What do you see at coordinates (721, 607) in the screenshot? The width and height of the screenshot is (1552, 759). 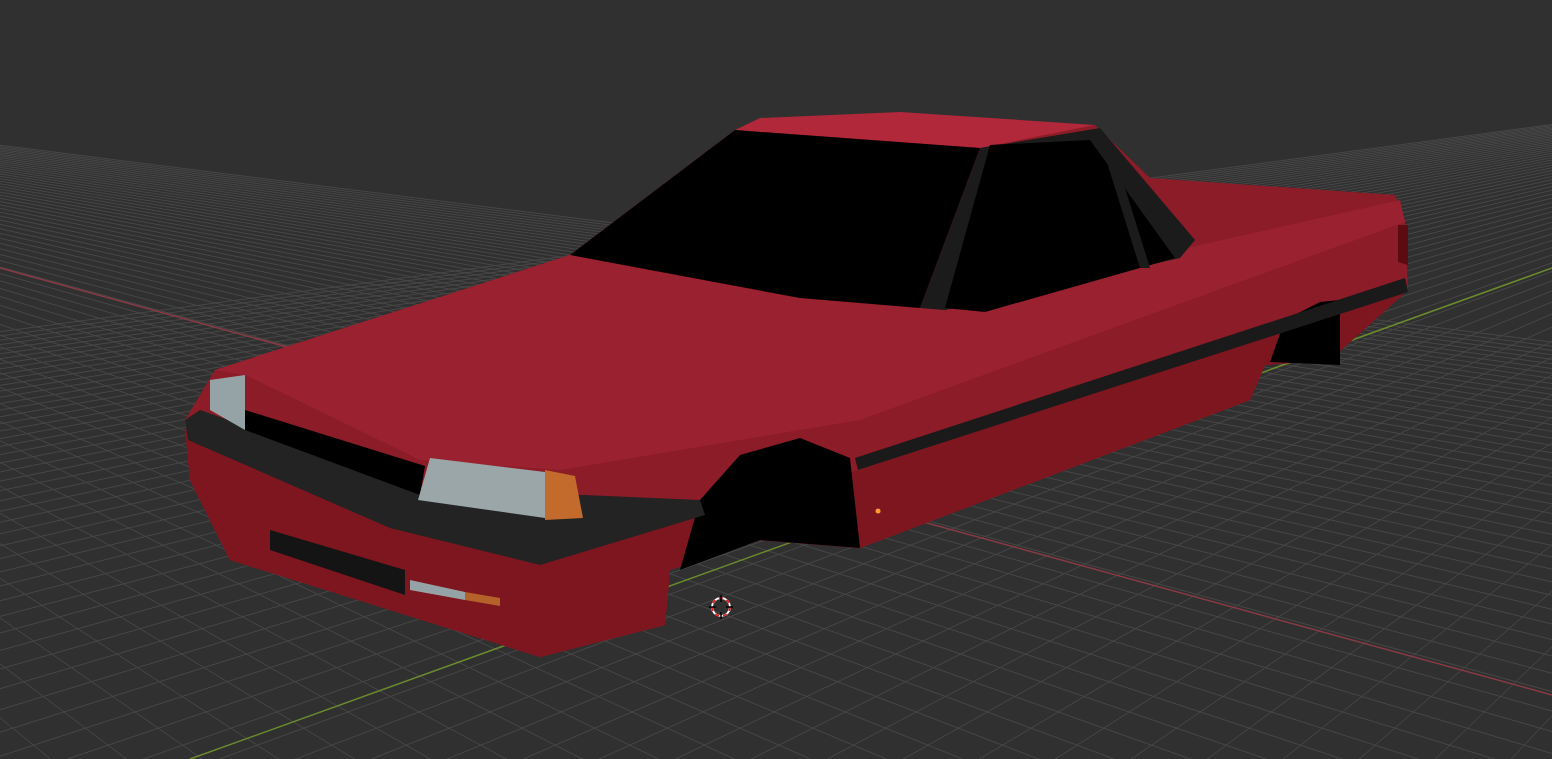 I see `cursor-icon` at bounding box center [721, 607].